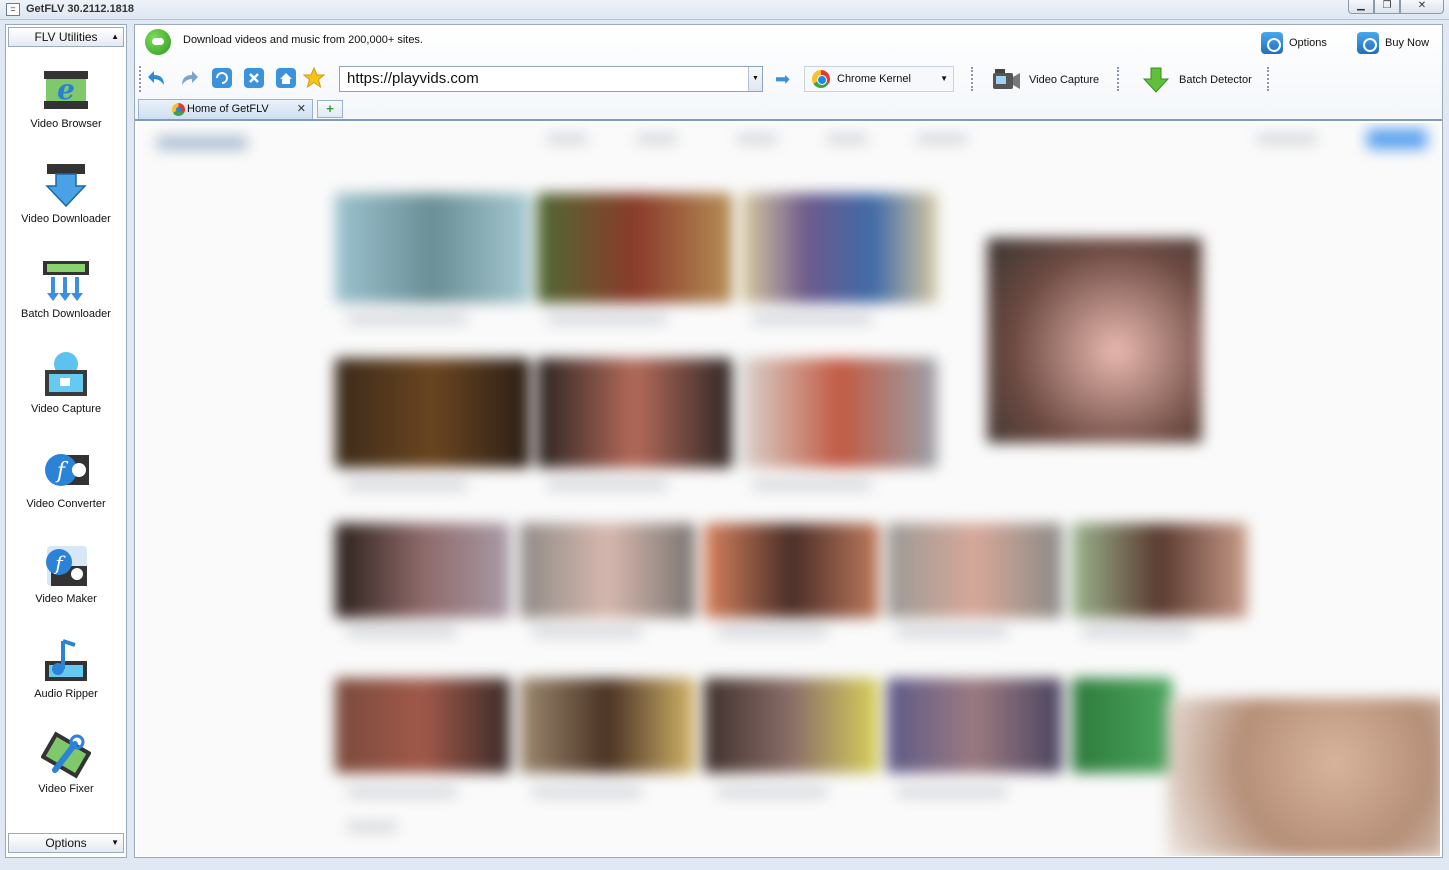 Image resolution: width=1449 pixels, height=870 pixels. I want to click on sidebar-item-video-fixer: Video Fixer, so click(66, 775).